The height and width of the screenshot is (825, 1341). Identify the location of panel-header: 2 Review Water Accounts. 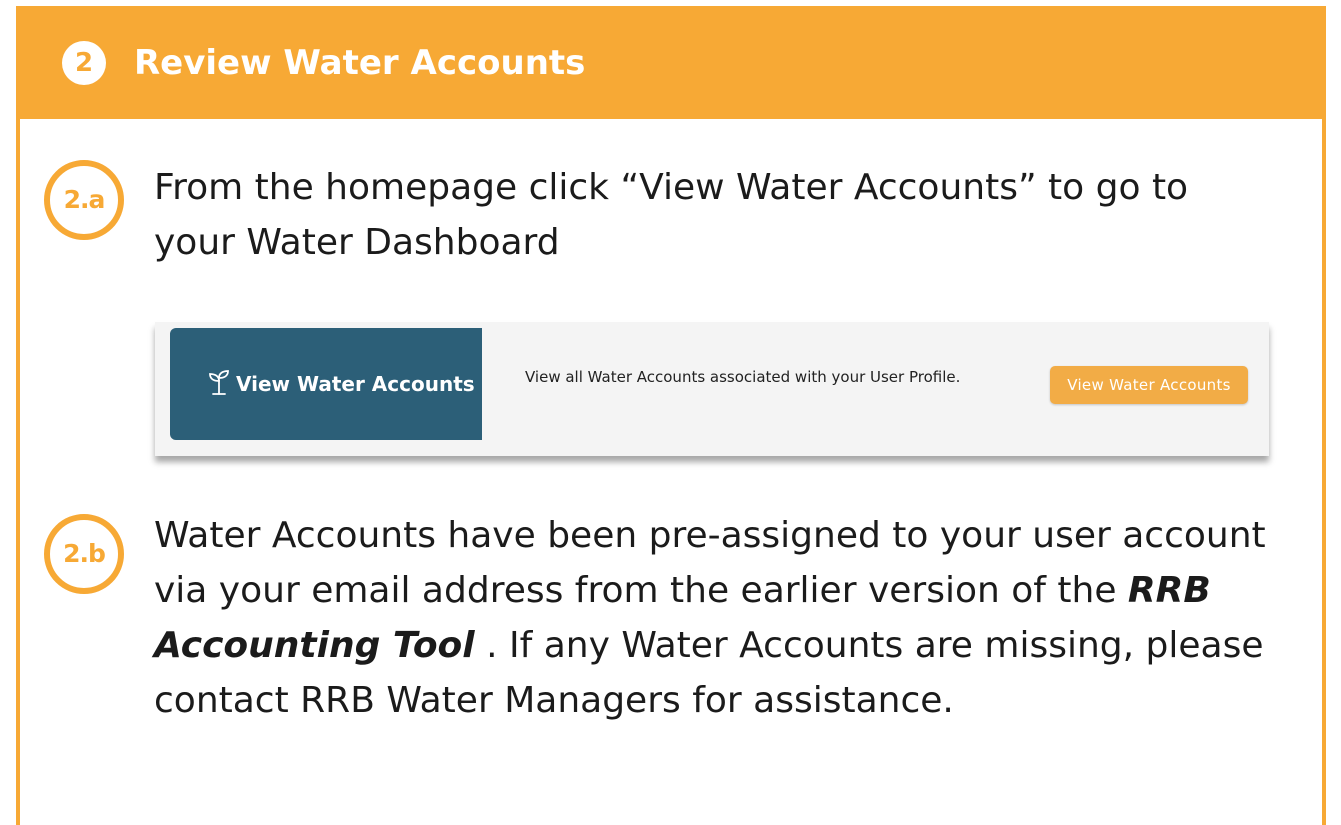
(671, 62).